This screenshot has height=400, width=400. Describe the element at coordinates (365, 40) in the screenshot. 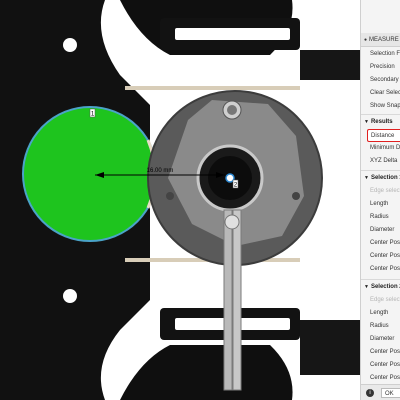

I see `collapse-icon: ●` at that location.